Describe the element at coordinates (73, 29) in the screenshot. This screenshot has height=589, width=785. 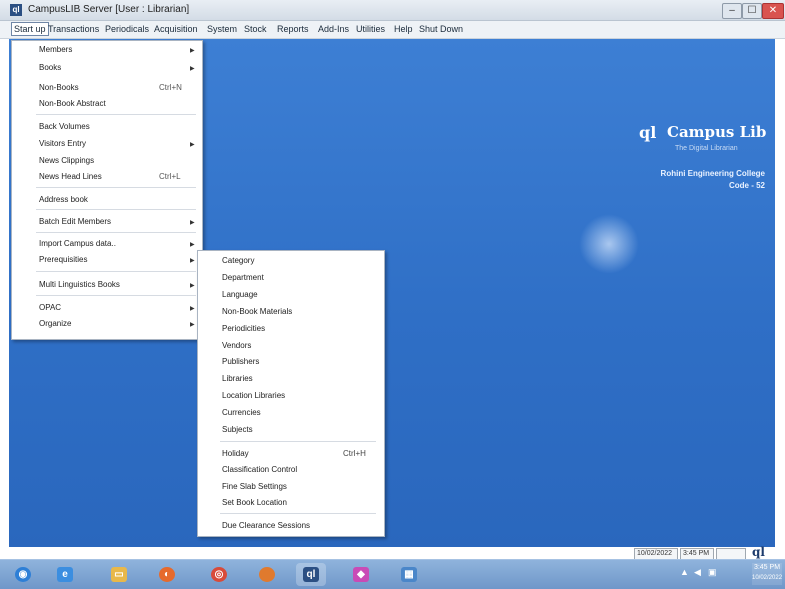
I see `menu-transactions: Transactions` at that location.